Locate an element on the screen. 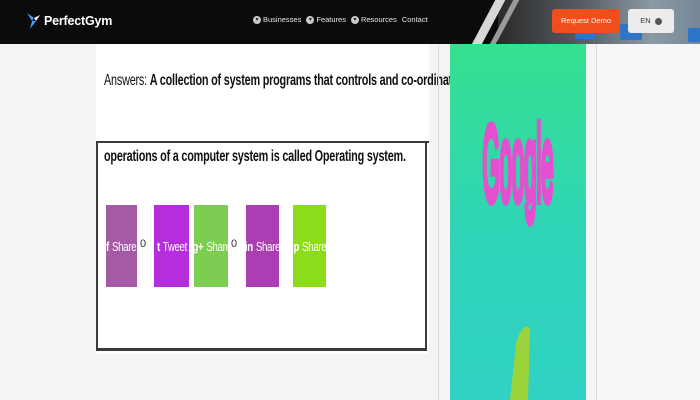 This screenshot has width=700, height=400. google-plus-share-button: g+ Share is located at coordinates (211, 246).